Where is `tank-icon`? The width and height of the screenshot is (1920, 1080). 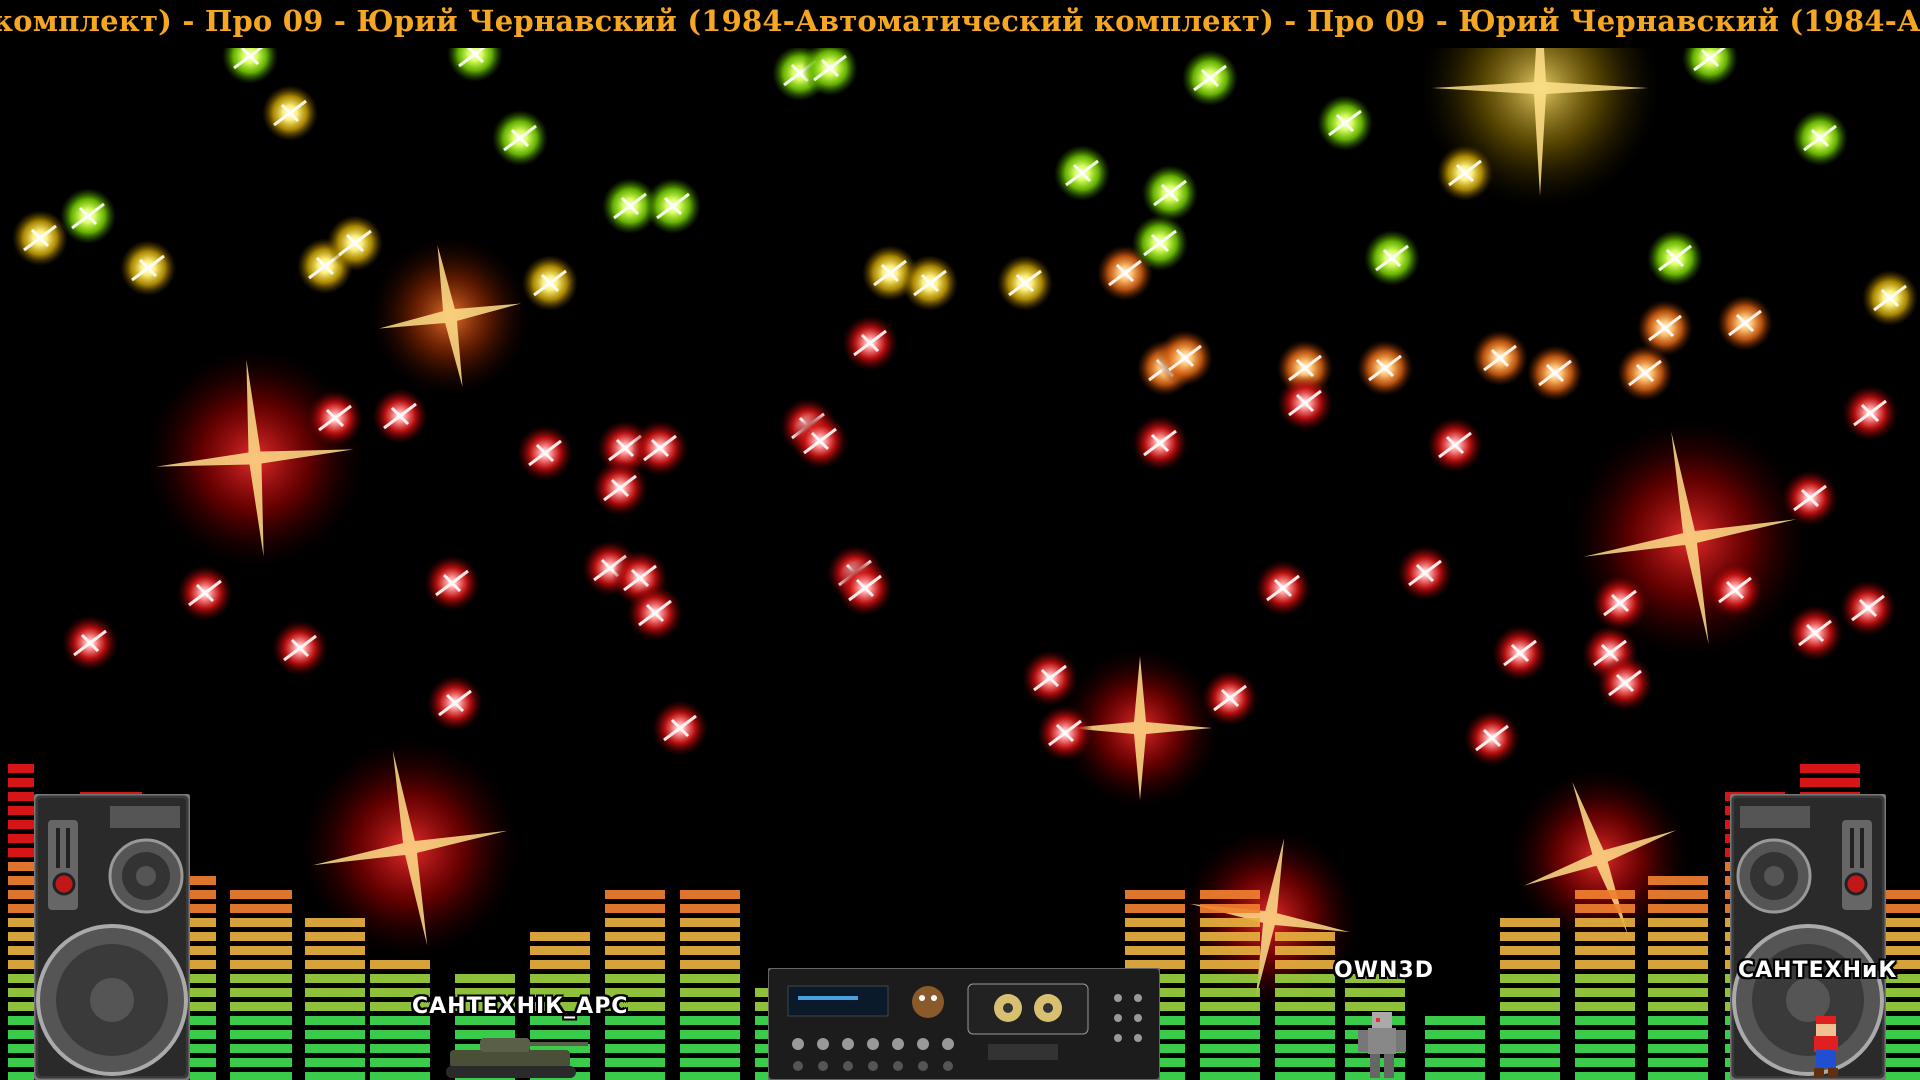
tank-icon is located at coordinates (517, 1058).